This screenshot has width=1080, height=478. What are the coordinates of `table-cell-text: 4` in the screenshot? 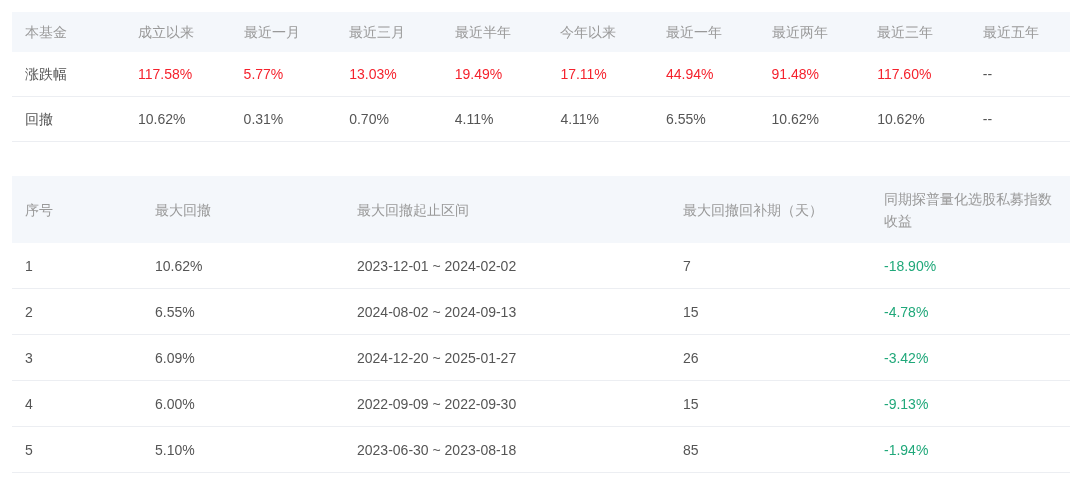 It's located at (29, 404).